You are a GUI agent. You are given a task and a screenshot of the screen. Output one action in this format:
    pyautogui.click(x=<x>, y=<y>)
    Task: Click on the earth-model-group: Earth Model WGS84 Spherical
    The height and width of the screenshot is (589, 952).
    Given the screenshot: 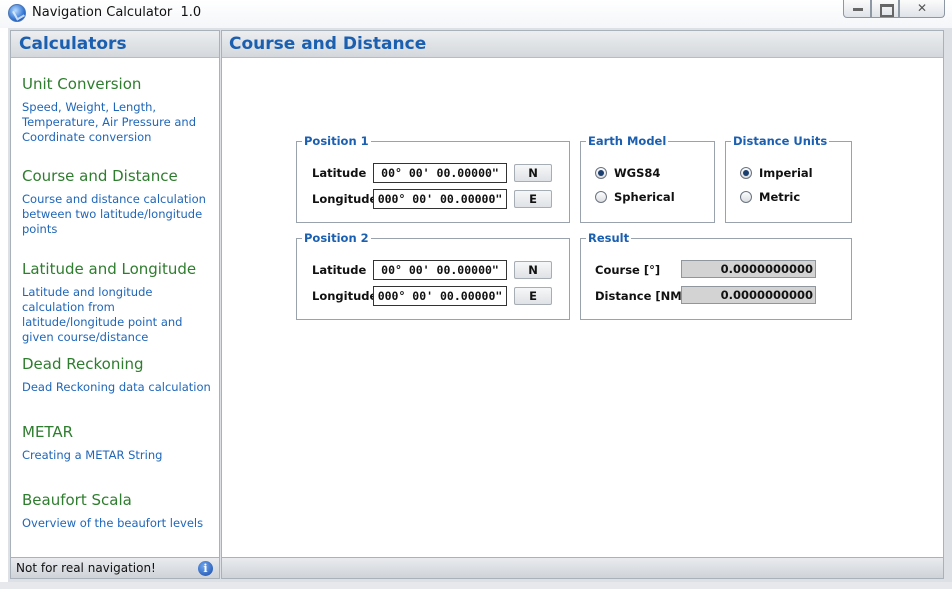 What is the action you would take?
    pyautogui.click(x=647, y=178)
    